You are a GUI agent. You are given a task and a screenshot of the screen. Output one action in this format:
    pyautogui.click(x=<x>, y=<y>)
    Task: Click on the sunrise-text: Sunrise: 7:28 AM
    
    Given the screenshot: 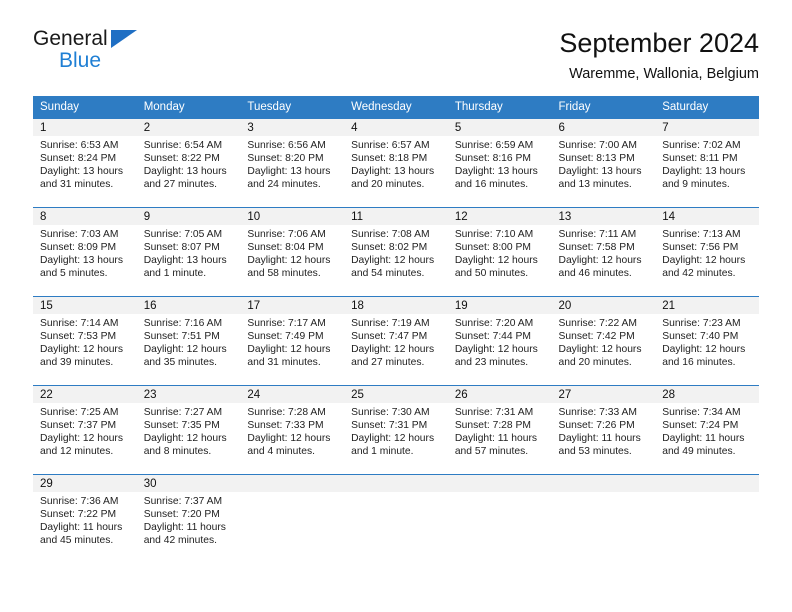 What is the action you would take?
    pyautogui.click(x=286, y=412)
    